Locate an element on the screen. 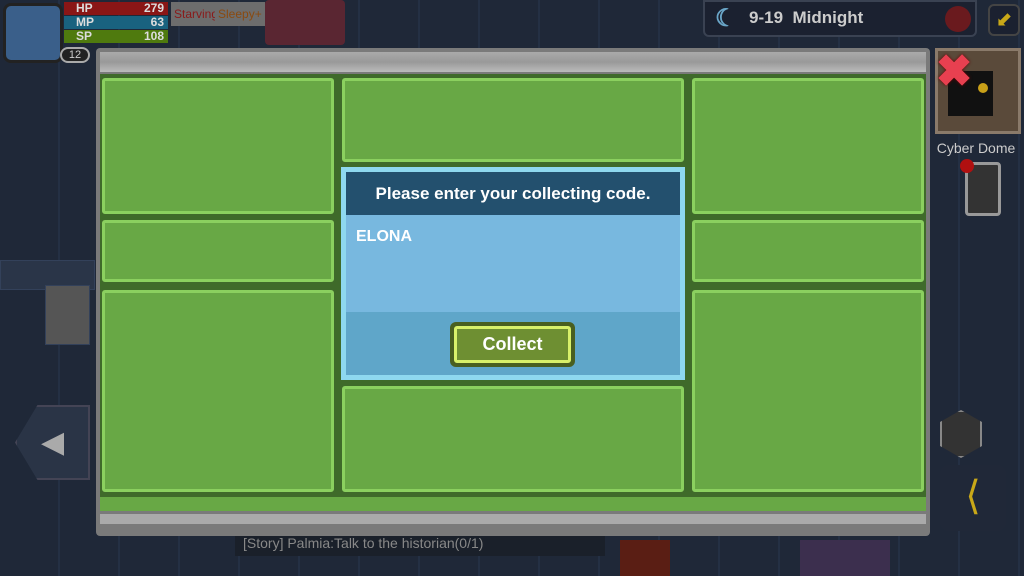  dialog-title: Please enter your collecting code. is located at coordinates (513, 193).